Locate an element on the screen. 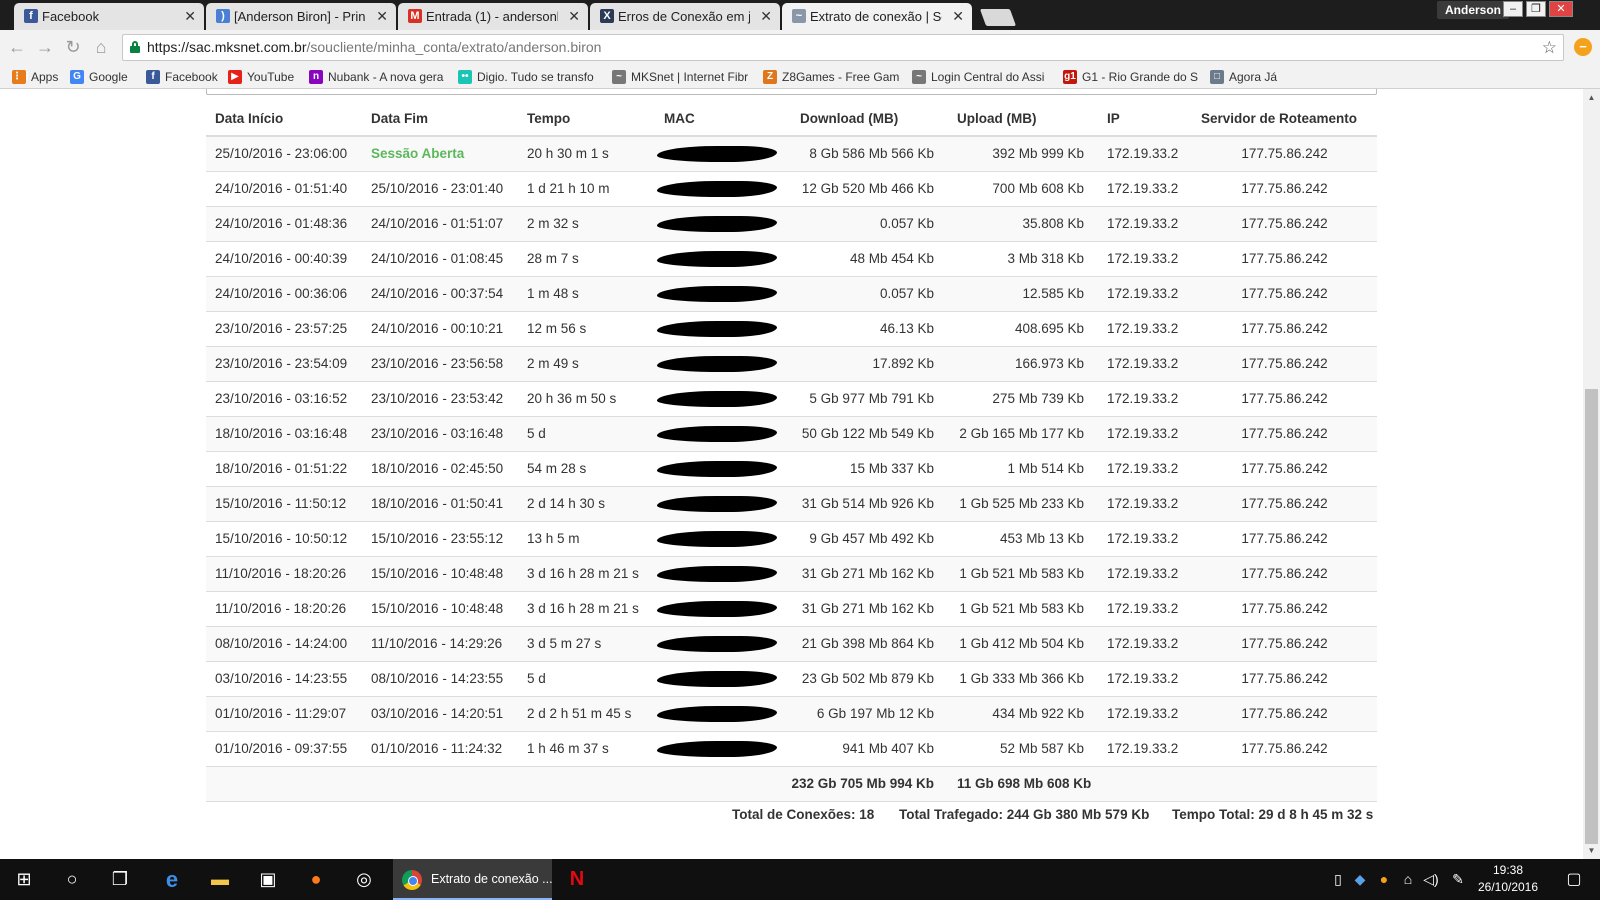  netflix-icon: N is located at coordinates (577, 879).